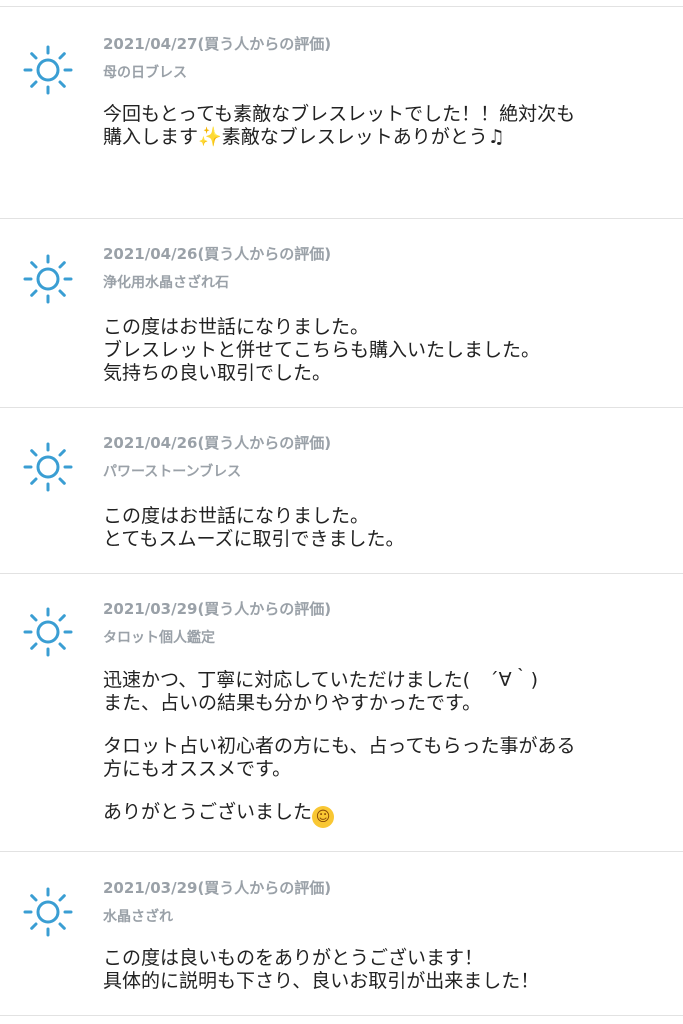  Describe the element at coordinates (323, 817) in the screenshot. I see `smiling-face-emoji: ☺` at that location.